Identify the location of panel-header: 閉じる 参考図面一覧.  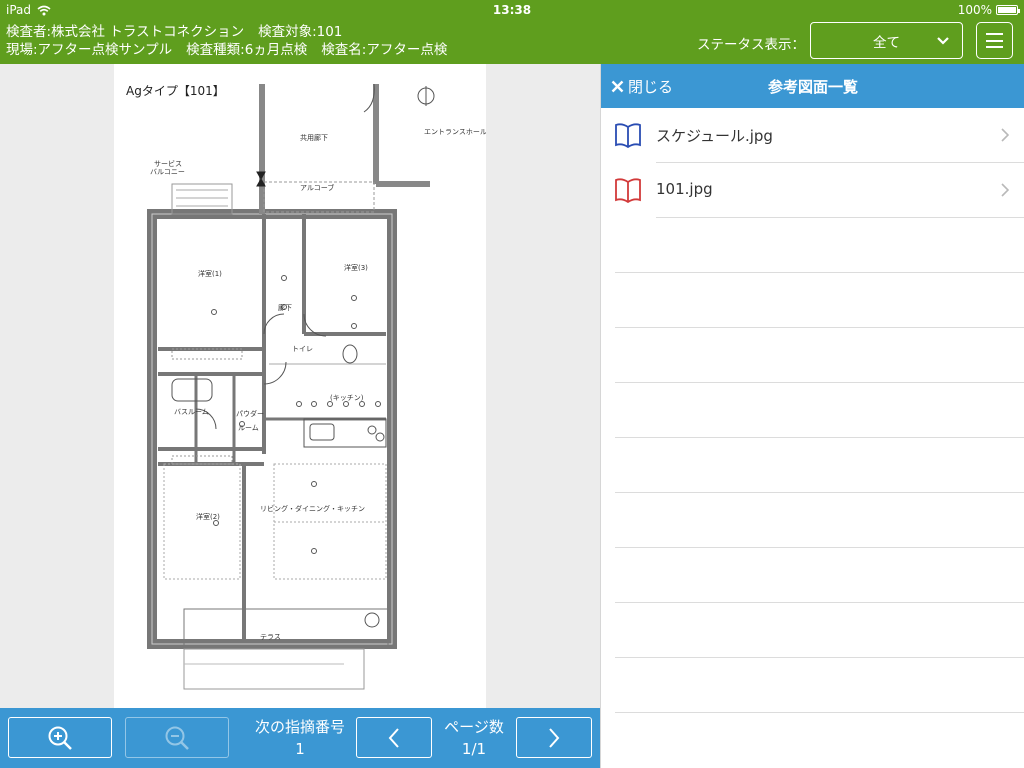
(812, 86).